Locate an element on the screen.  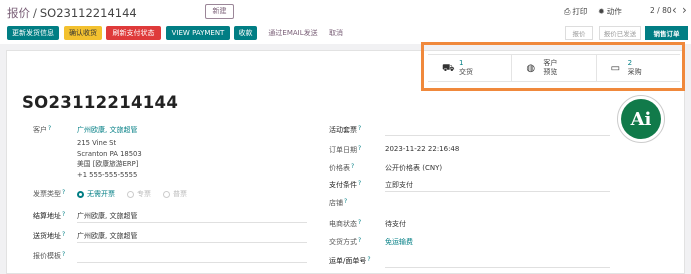
quote-template-field is located at coordinates (192, 262).